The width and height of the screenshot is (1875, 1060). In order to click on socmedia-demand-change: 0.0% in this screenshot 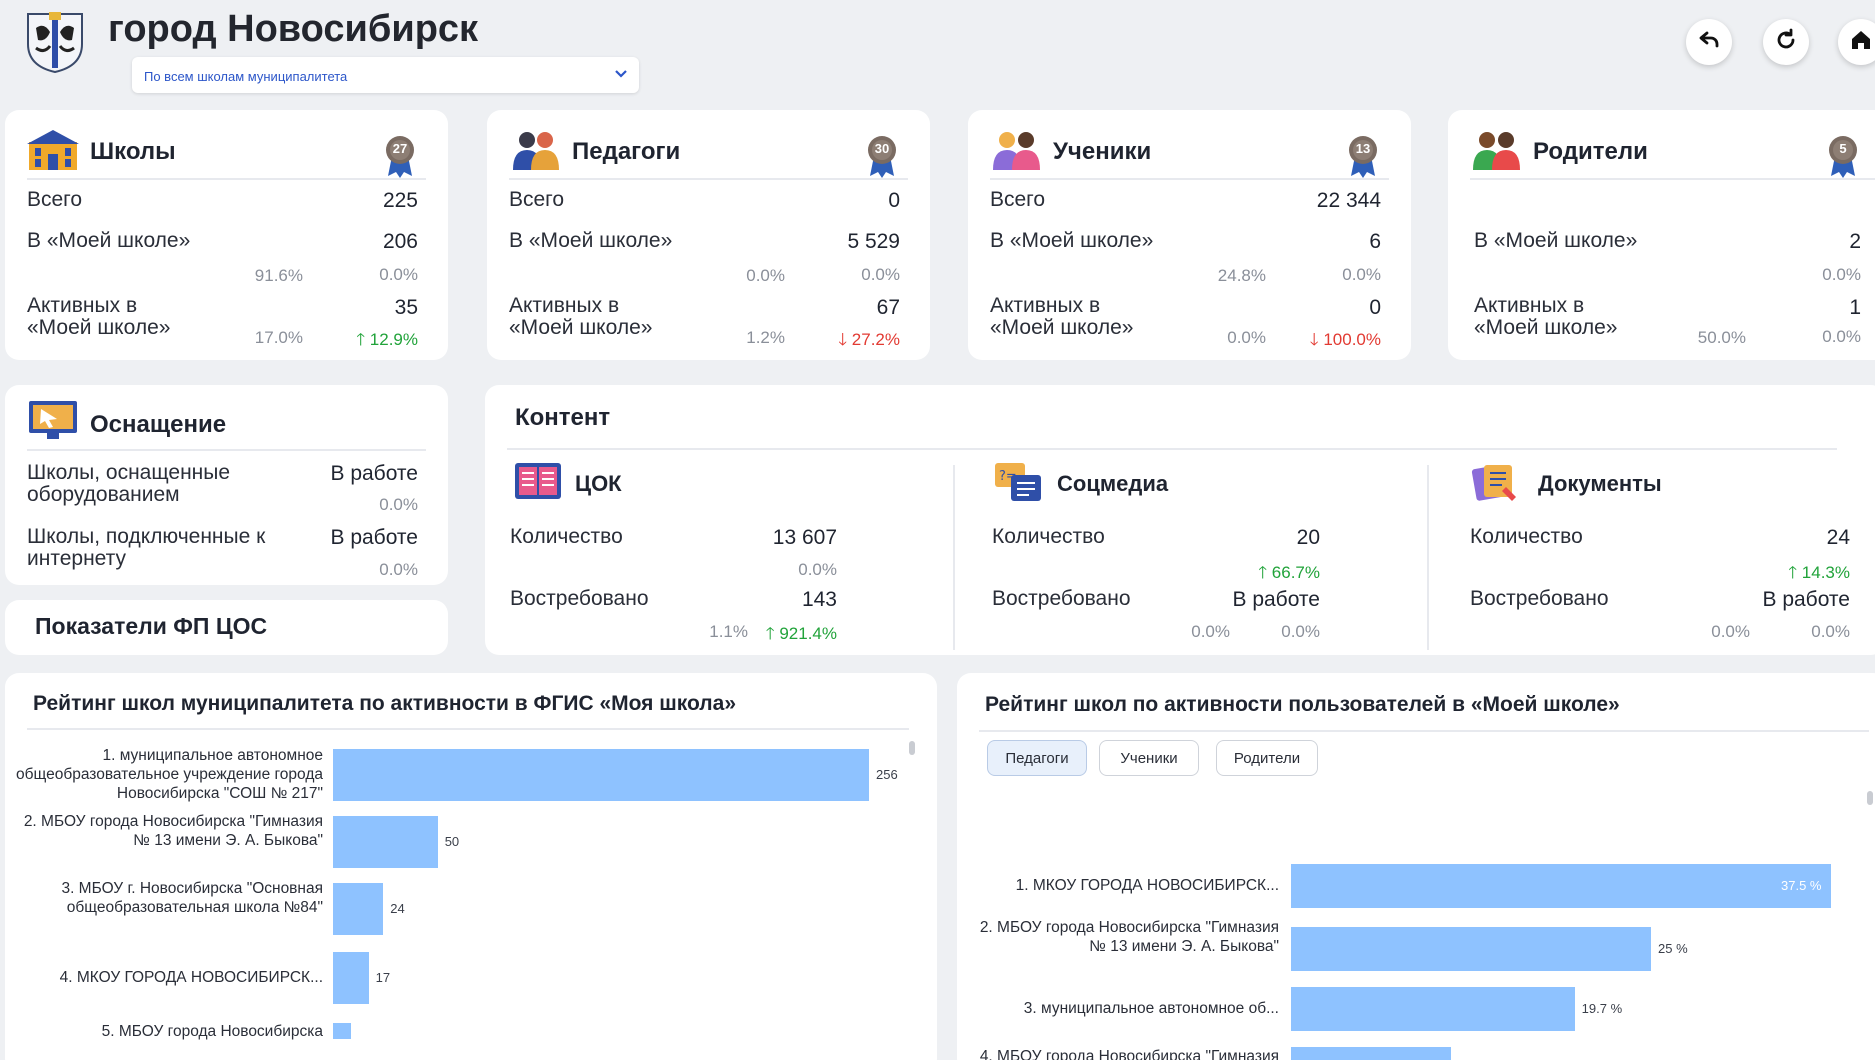, I will do `click(1300, 631)`.